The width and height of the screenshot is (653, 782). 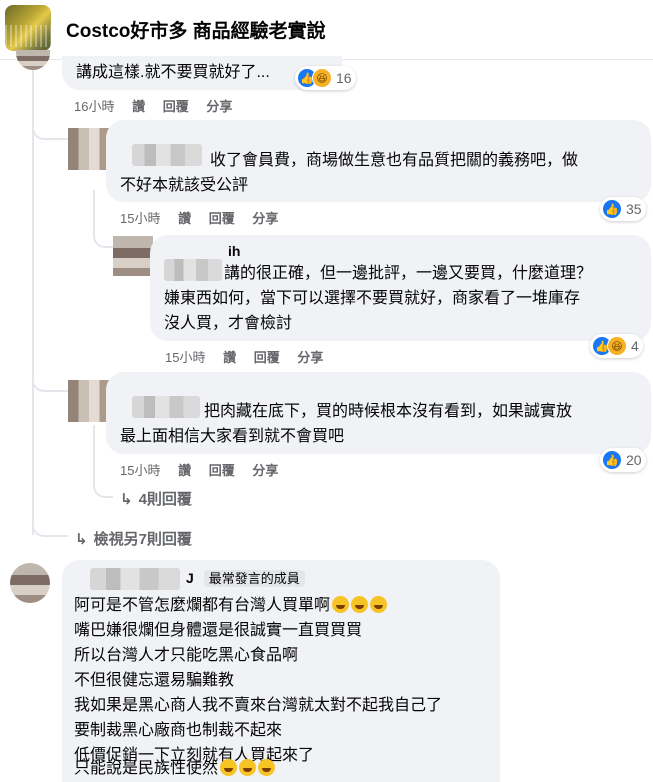 I want to click on comment-text: 阿可是不管怎麼爛都有台灣人買單啊, so click(x=231, y=605).